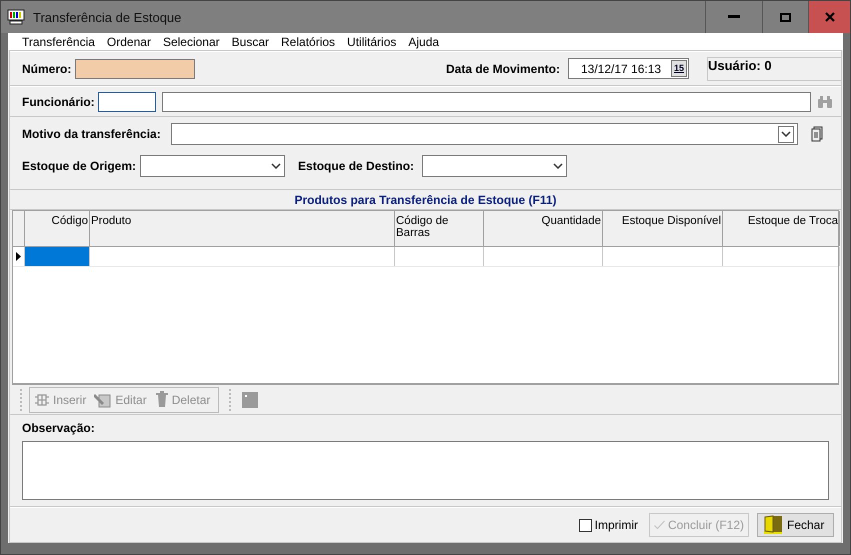 The image size is (851, 555). I want to click on close-icon, so click(829, 17).